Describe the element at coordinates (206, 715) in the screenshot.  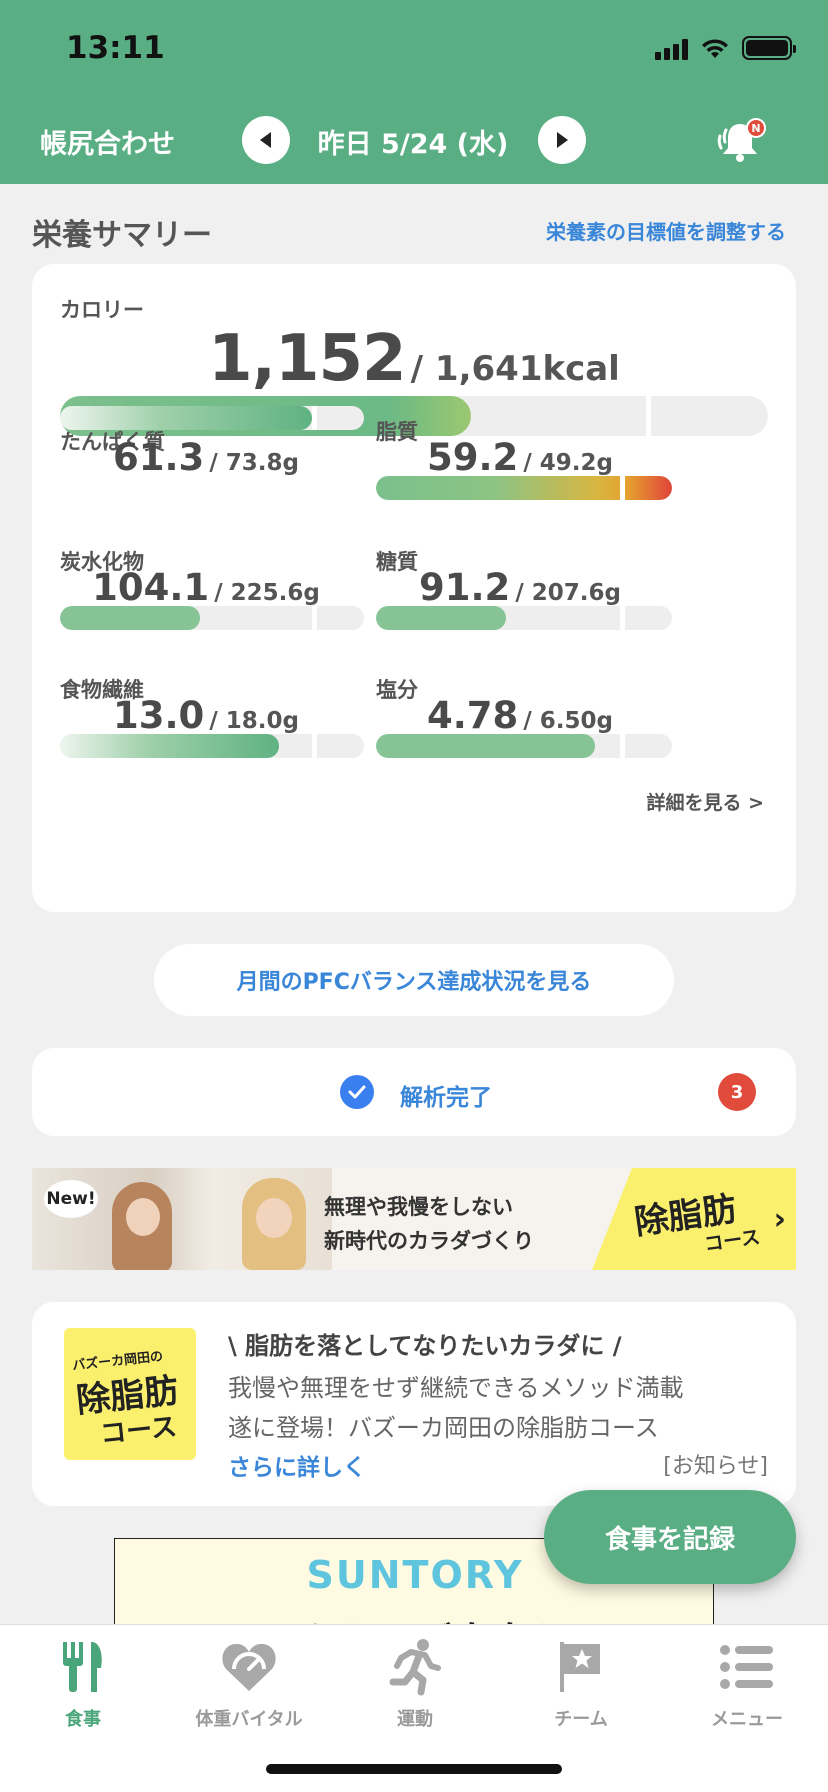
I see `nutrient-value-fiber: 13.0 / 18.0g` at that location.